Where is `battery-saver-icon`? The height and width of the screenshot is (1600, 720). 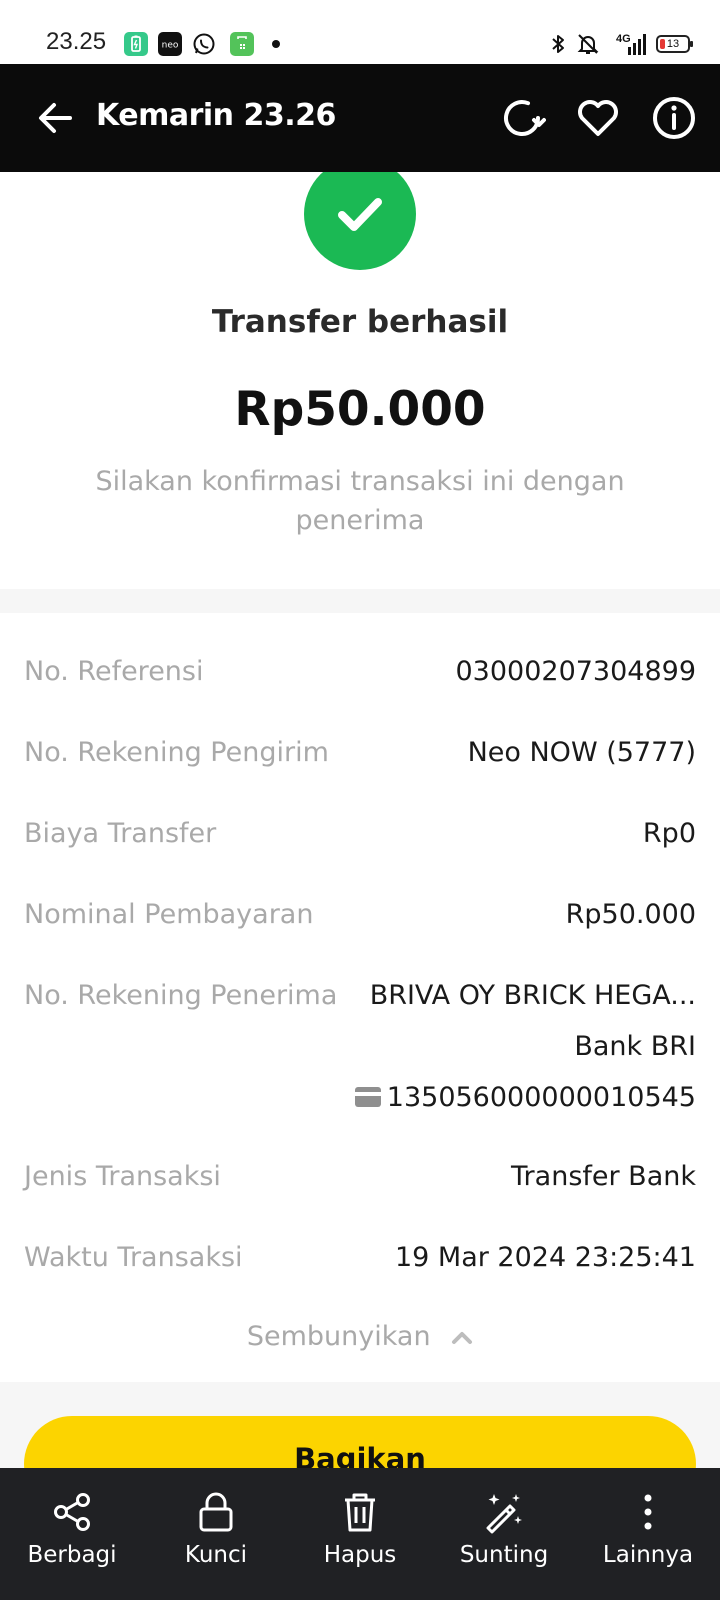 battery-saver-icon is located at coordinates (136, 44).